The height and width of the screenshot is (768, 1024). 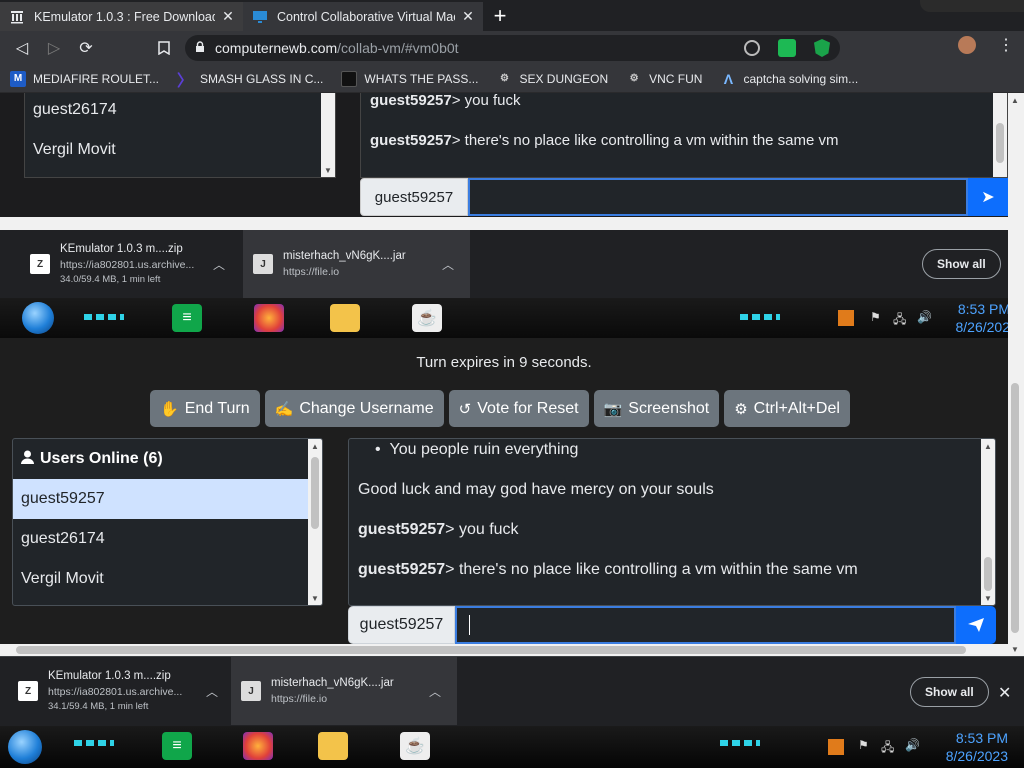 I want to click on screenshot-button: 📷 Screenshot, so click(x=656, y=408).